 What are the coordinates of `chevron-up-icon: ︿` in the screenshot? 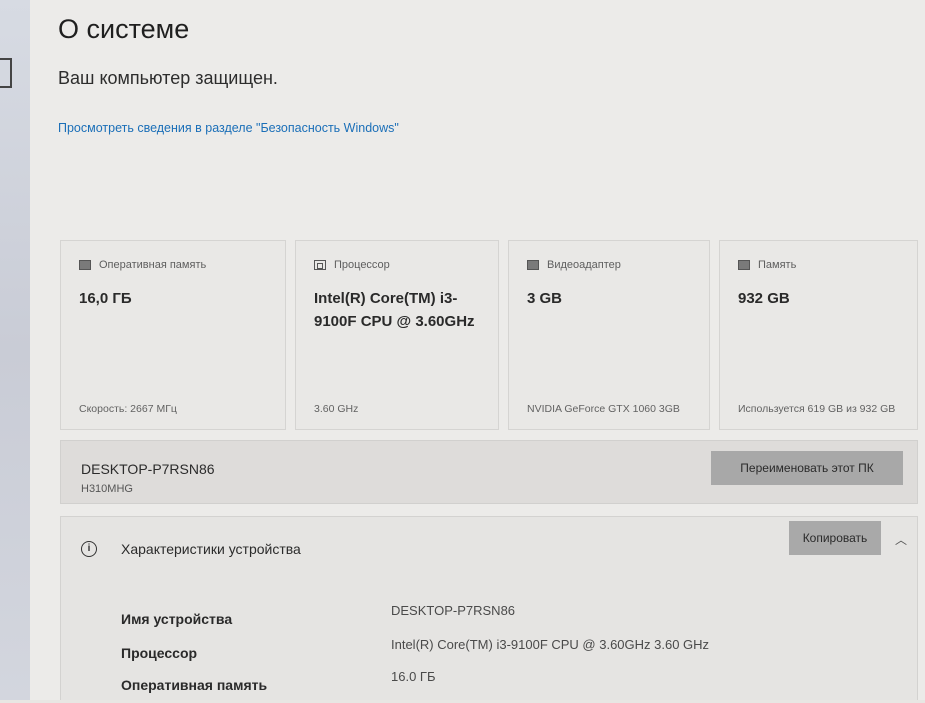 It's located at (901, 539).